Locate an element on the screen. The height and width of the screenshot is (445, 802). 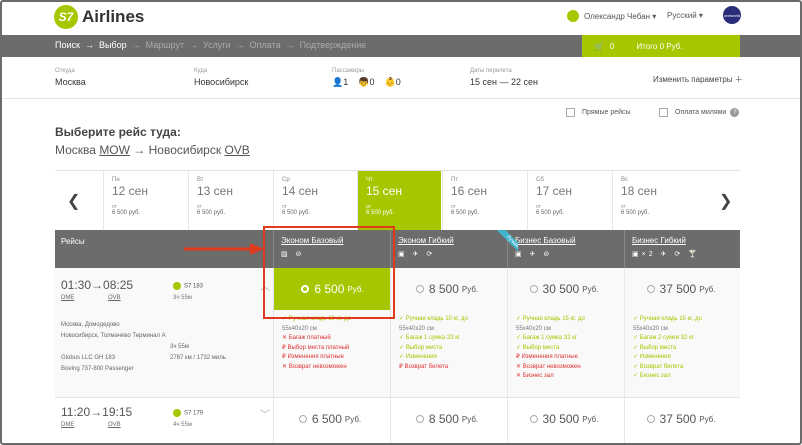
fare-cell-economy-flex: 8 500 Руб. is located at coordinates (448, 421).